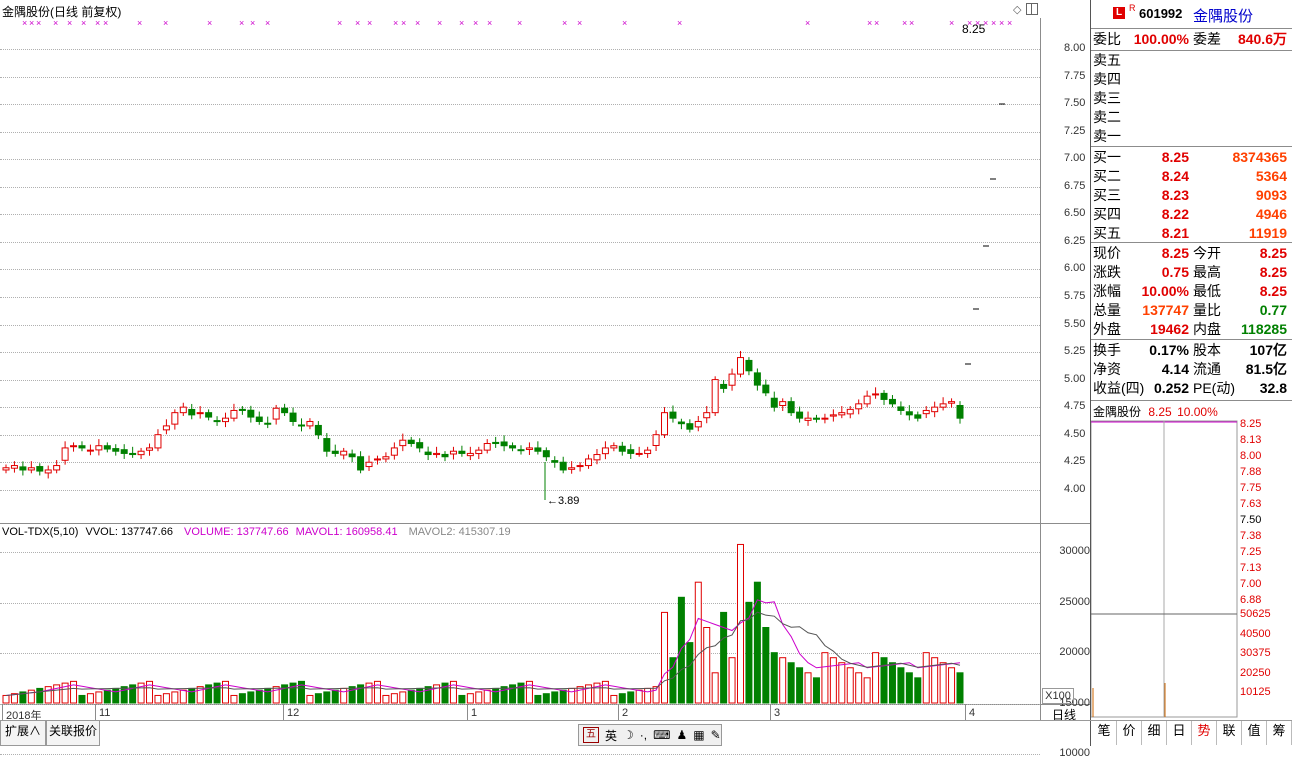 This screenshot has width=1292, height=759. What do you see at coordinates (661, 735) in the screenshot?
I see `keyboard-icon: ⌨` at bounding box center [661, 735].